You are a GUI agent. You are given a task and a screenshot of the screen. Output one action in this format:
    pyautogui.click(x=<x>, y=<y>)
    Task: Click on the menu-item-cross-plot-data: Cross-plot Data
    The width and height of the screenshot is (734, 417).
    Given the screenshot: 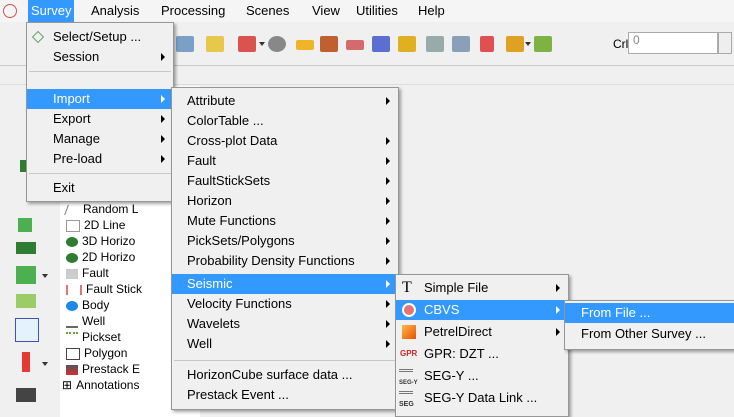 What is the action you would take?
    pyautogui.click(x=285, y=141)
    